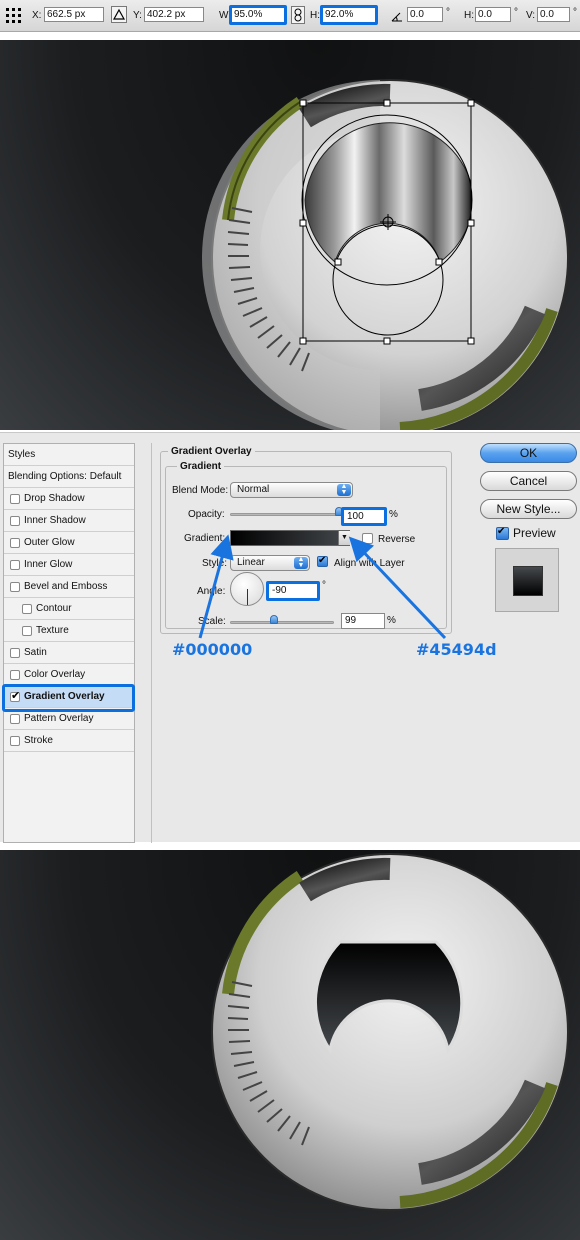 The height and width of the screenshot is (1240, 580). What do you see at coordinates (349, 15) in the screenshot?
I see `height-percent-field: 92.0%` at bounding box center [349, 15].